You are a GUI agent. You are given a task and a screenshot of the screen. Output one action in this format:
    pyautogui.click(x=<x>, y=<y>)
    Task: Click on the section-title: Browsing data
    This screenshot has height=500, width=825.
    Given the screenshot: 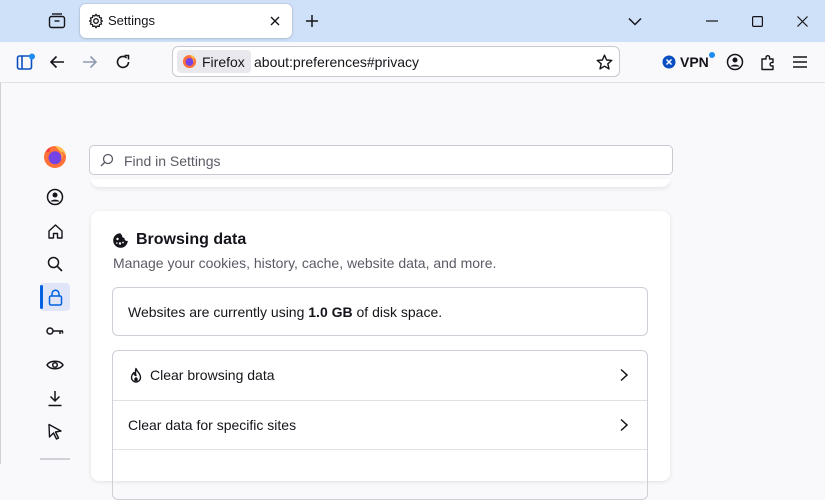 What is the action you would take?
    pyautogui.click(x=191, y=239)
    